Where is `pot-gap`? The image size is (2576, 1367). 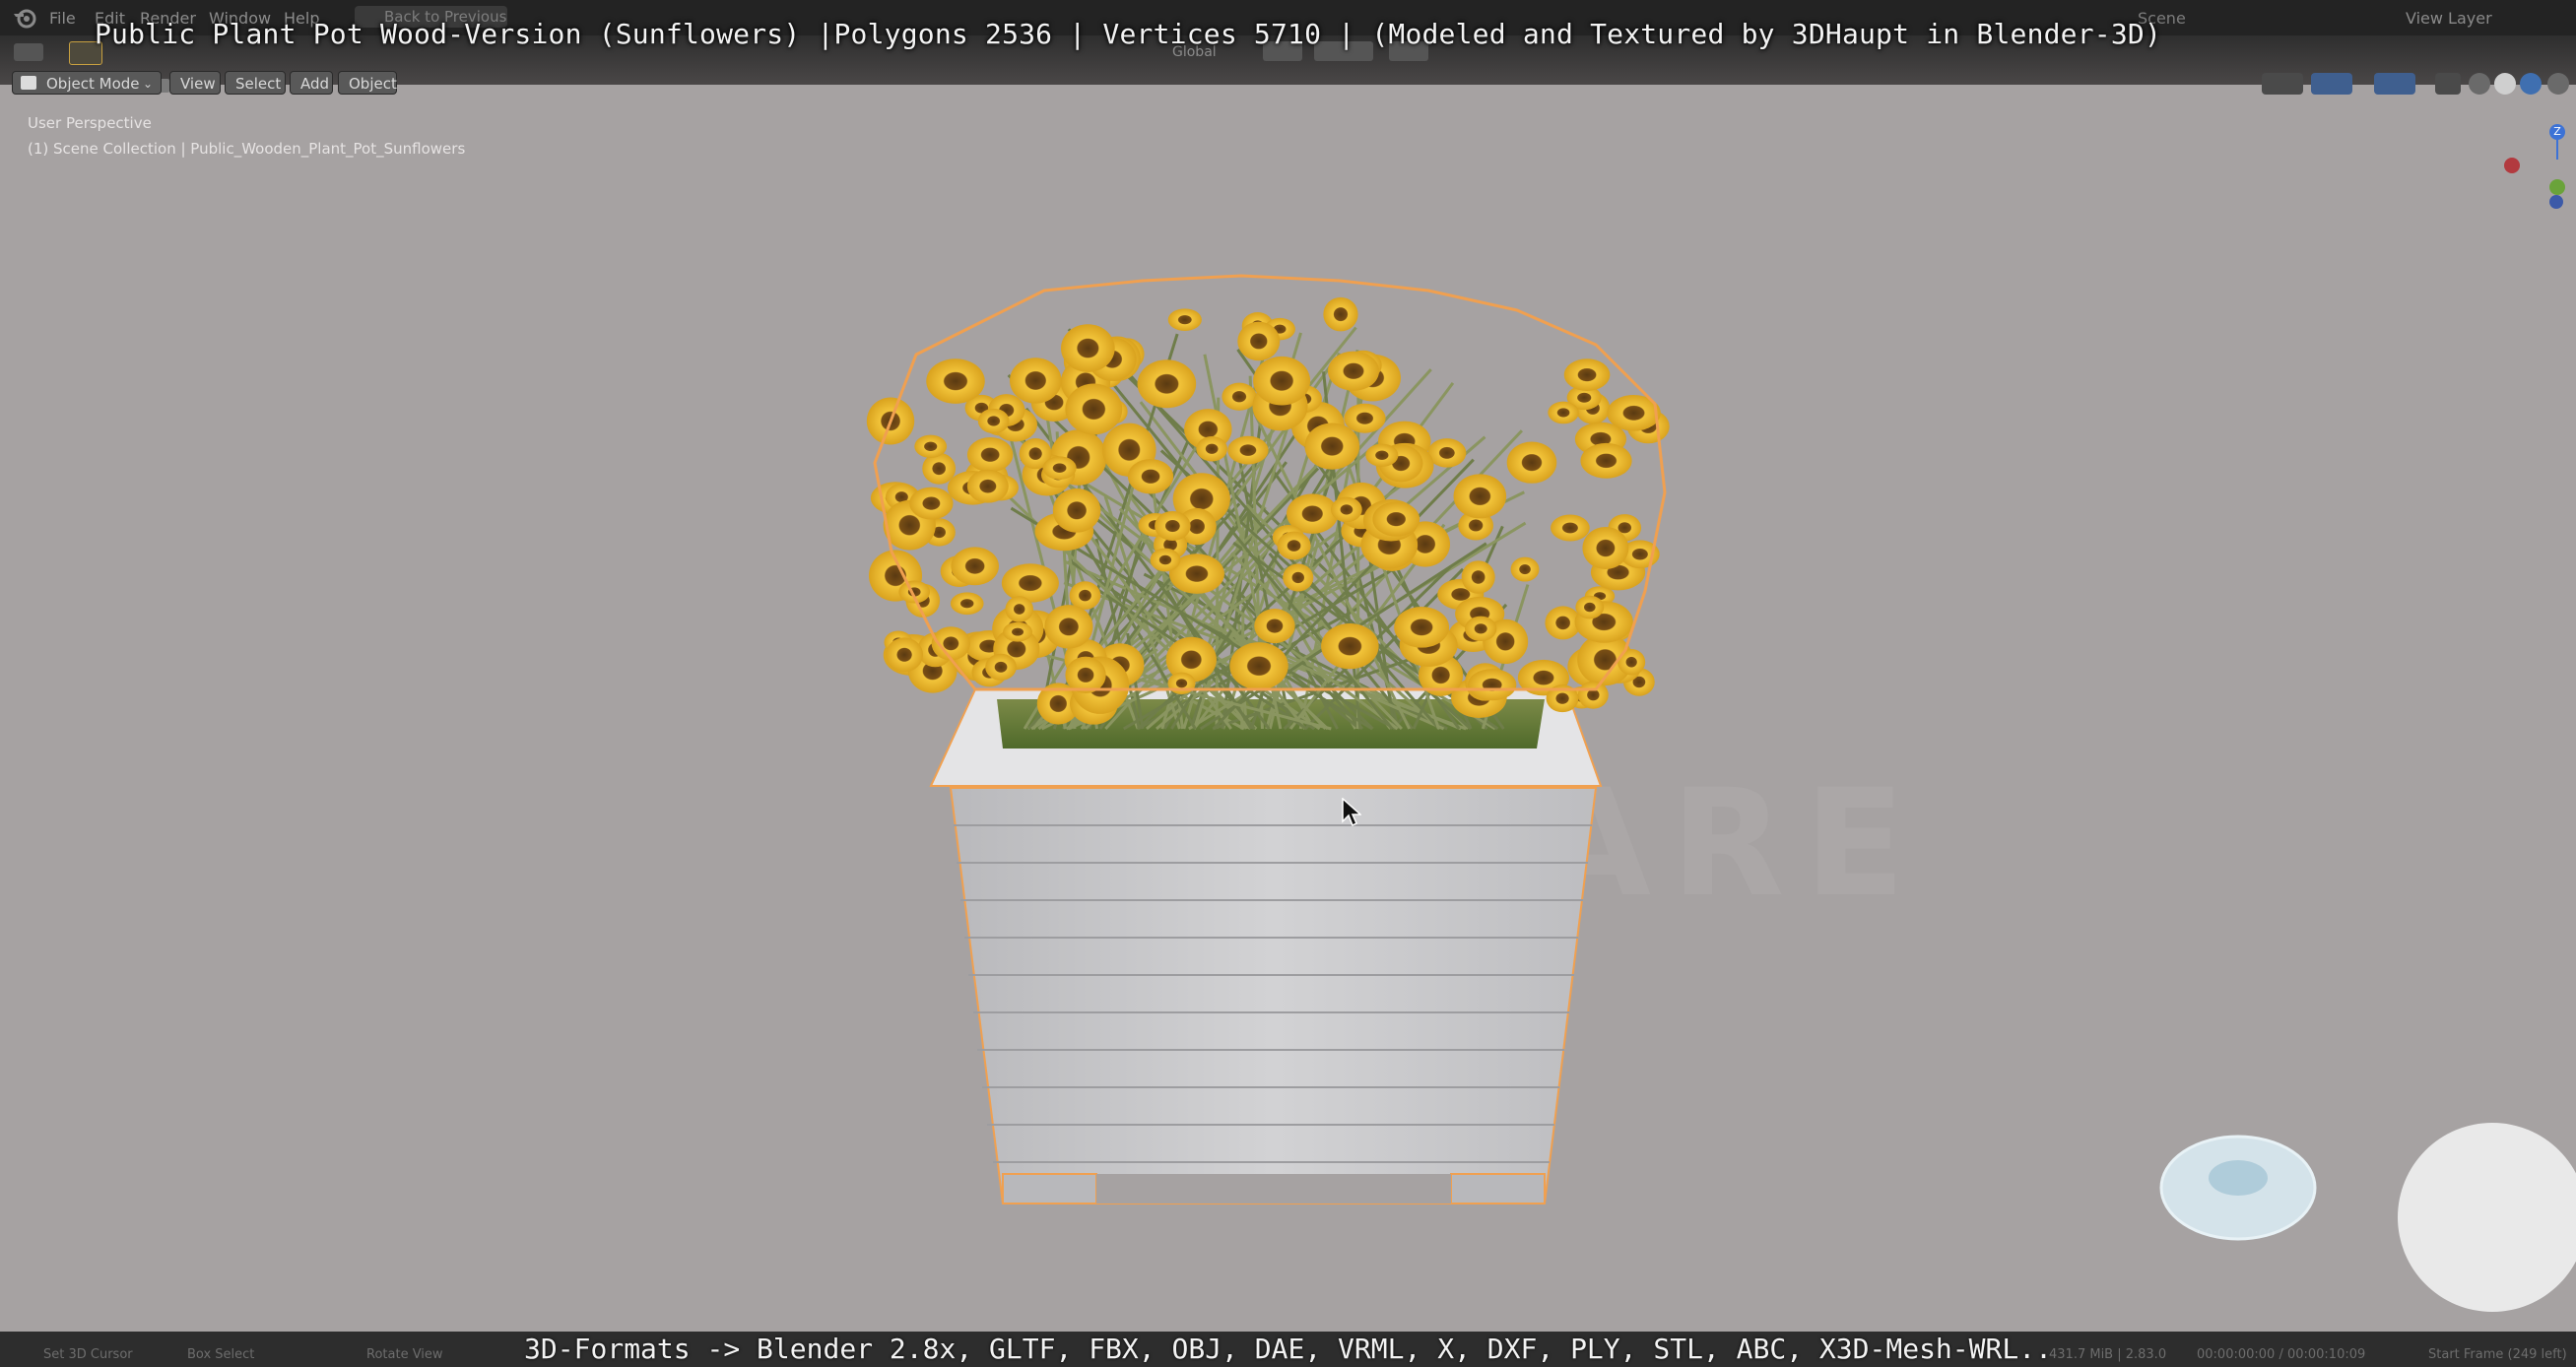 pot-gap is located at coordinates (1274, 1189).